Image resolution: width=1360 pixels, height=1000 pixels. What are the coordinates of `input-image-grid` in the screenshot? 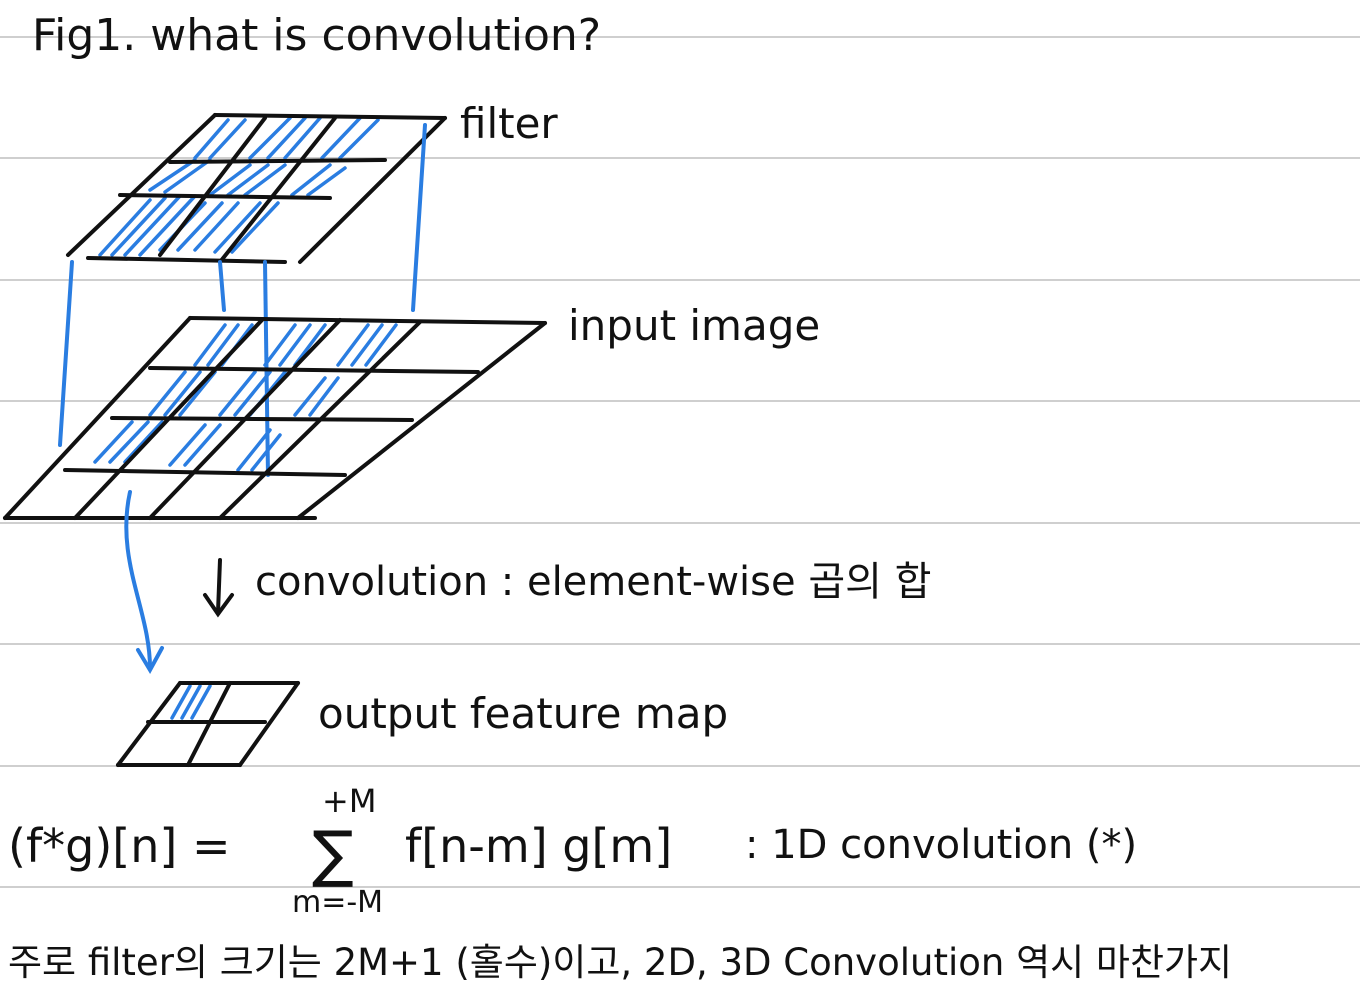 It's located at (275, 418).